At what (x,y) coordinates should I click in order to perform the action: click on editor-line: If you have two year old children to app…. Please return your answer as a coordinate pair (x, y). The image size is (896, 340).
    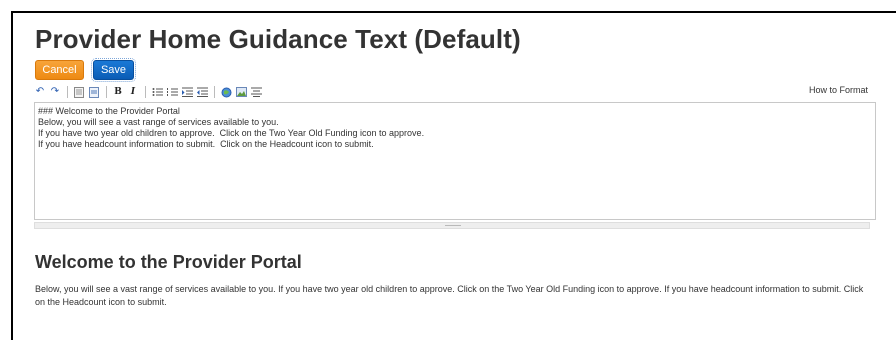
    Looking at the image, I should click on (231, 133).